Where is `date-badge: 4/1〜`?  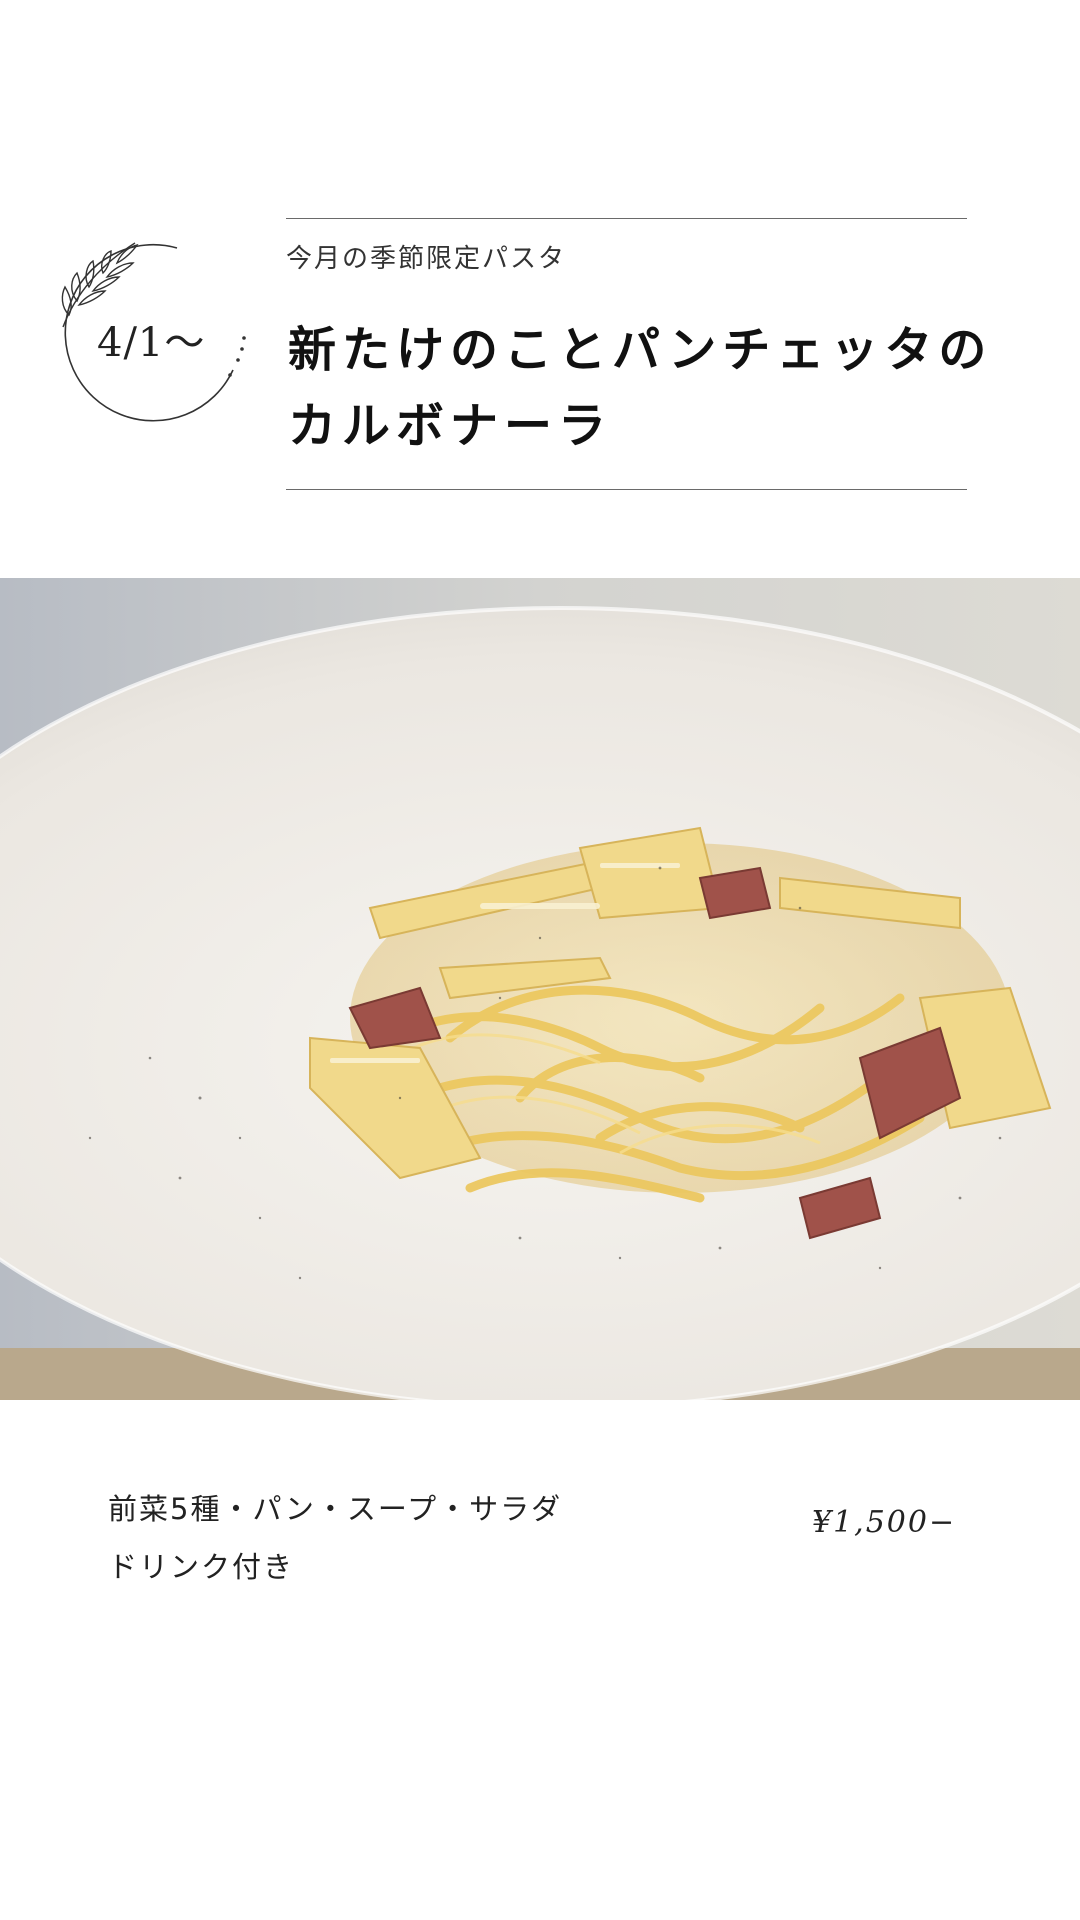
date-badge: 4/1〜 is located at coordinates (155, 335).